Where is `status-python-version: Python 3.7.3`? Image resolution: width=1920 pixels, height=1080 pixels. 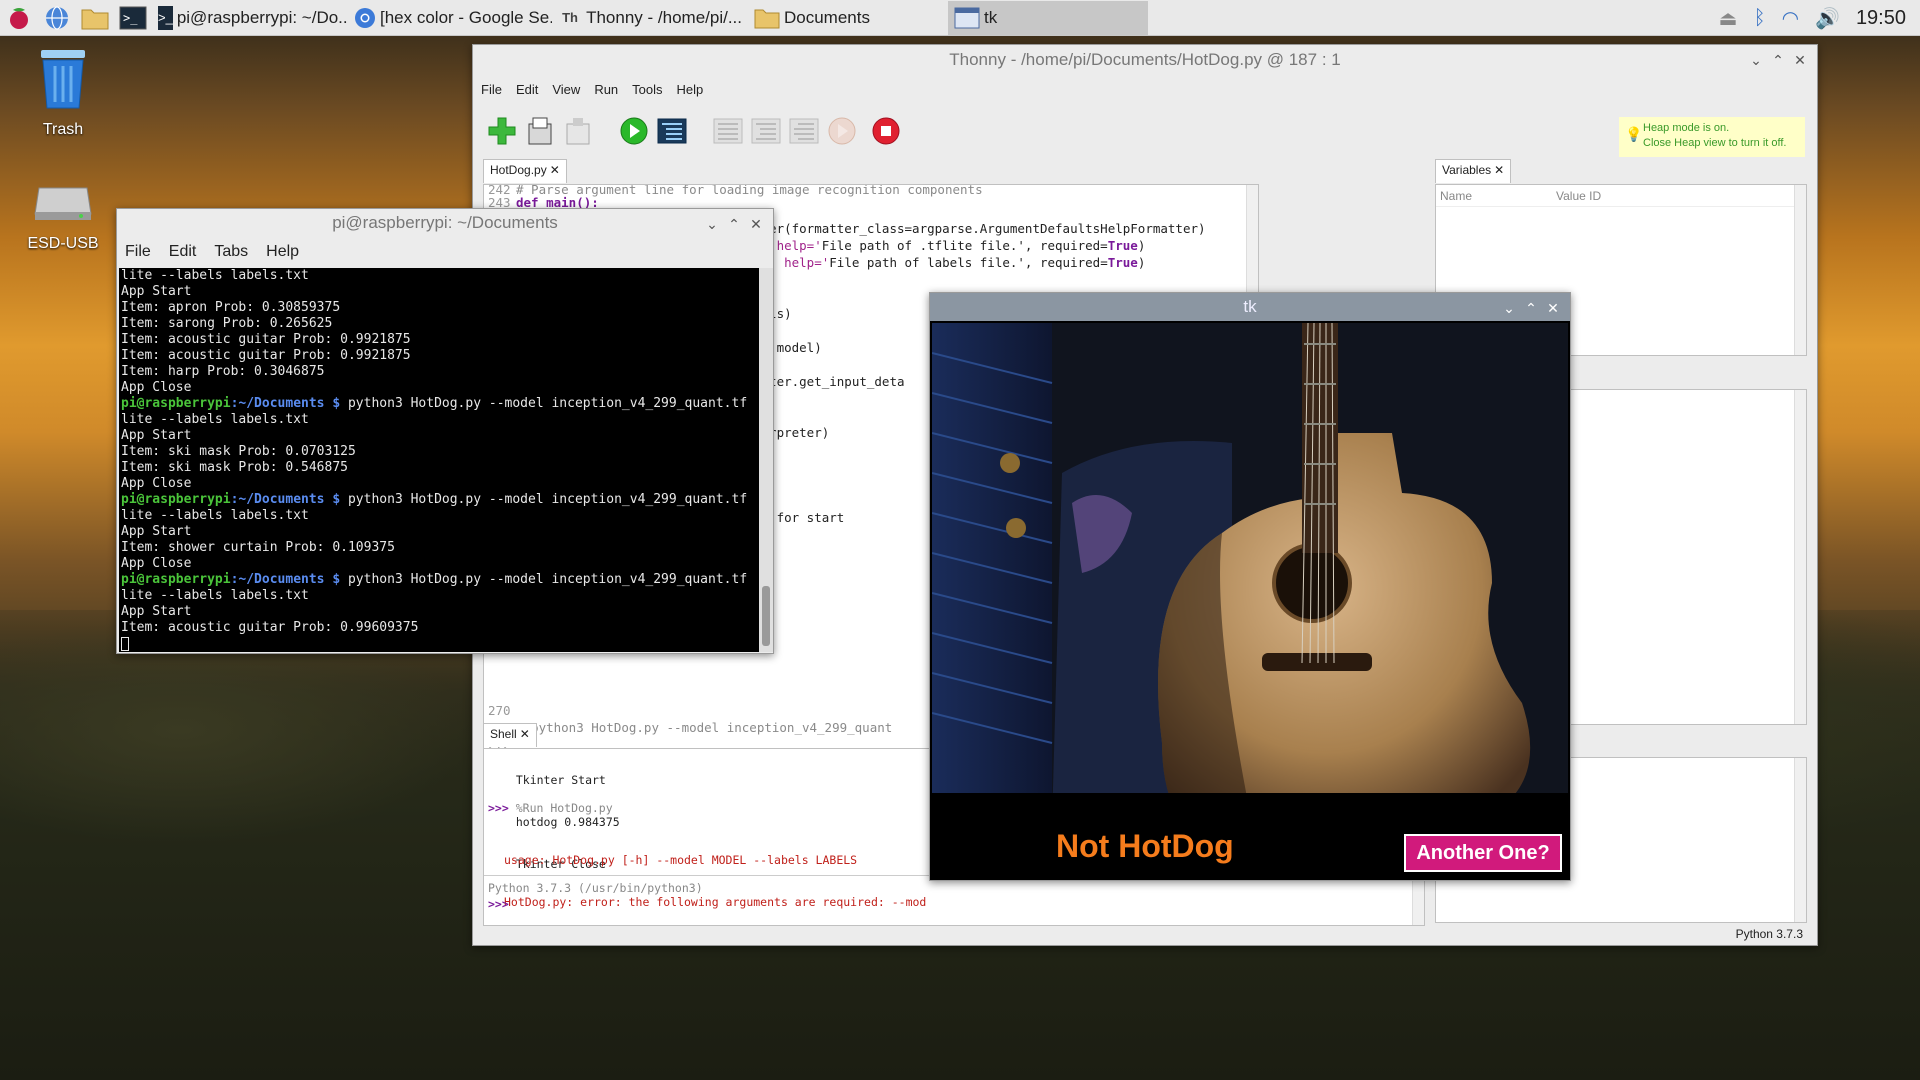 status-python-version: Python 3.7.3 is located at coordinates (1769, 934).